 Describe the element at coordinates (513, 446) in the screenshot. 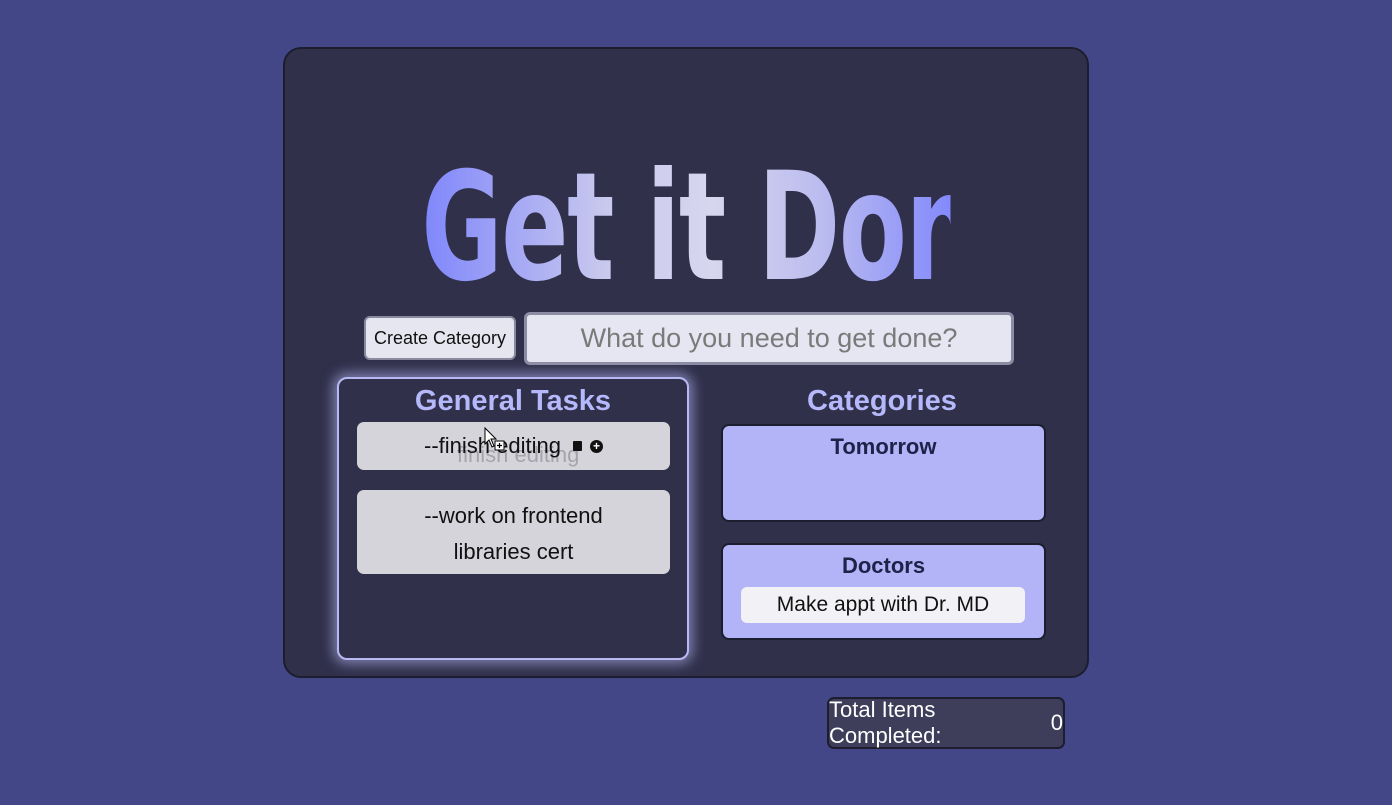

I see `task-item: --finish editing + finish editing` at that location.